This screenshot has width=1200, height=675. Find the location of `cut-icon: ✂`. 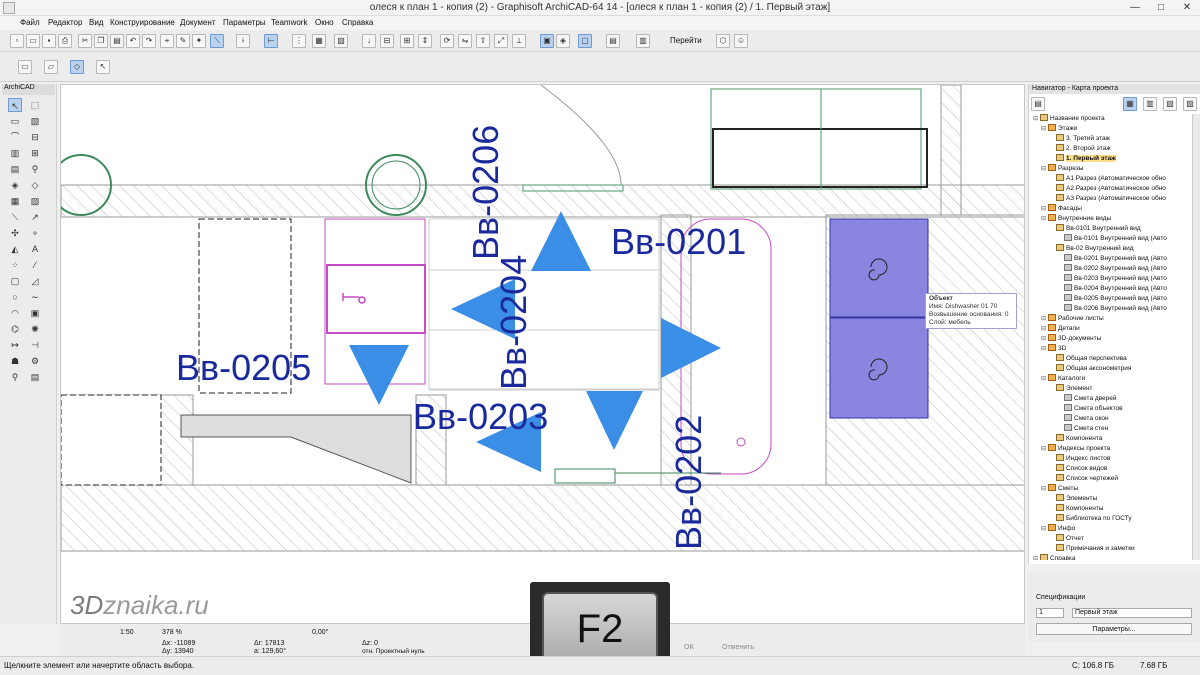

cut-icon: ✂ is located at coordinates (85, 41).